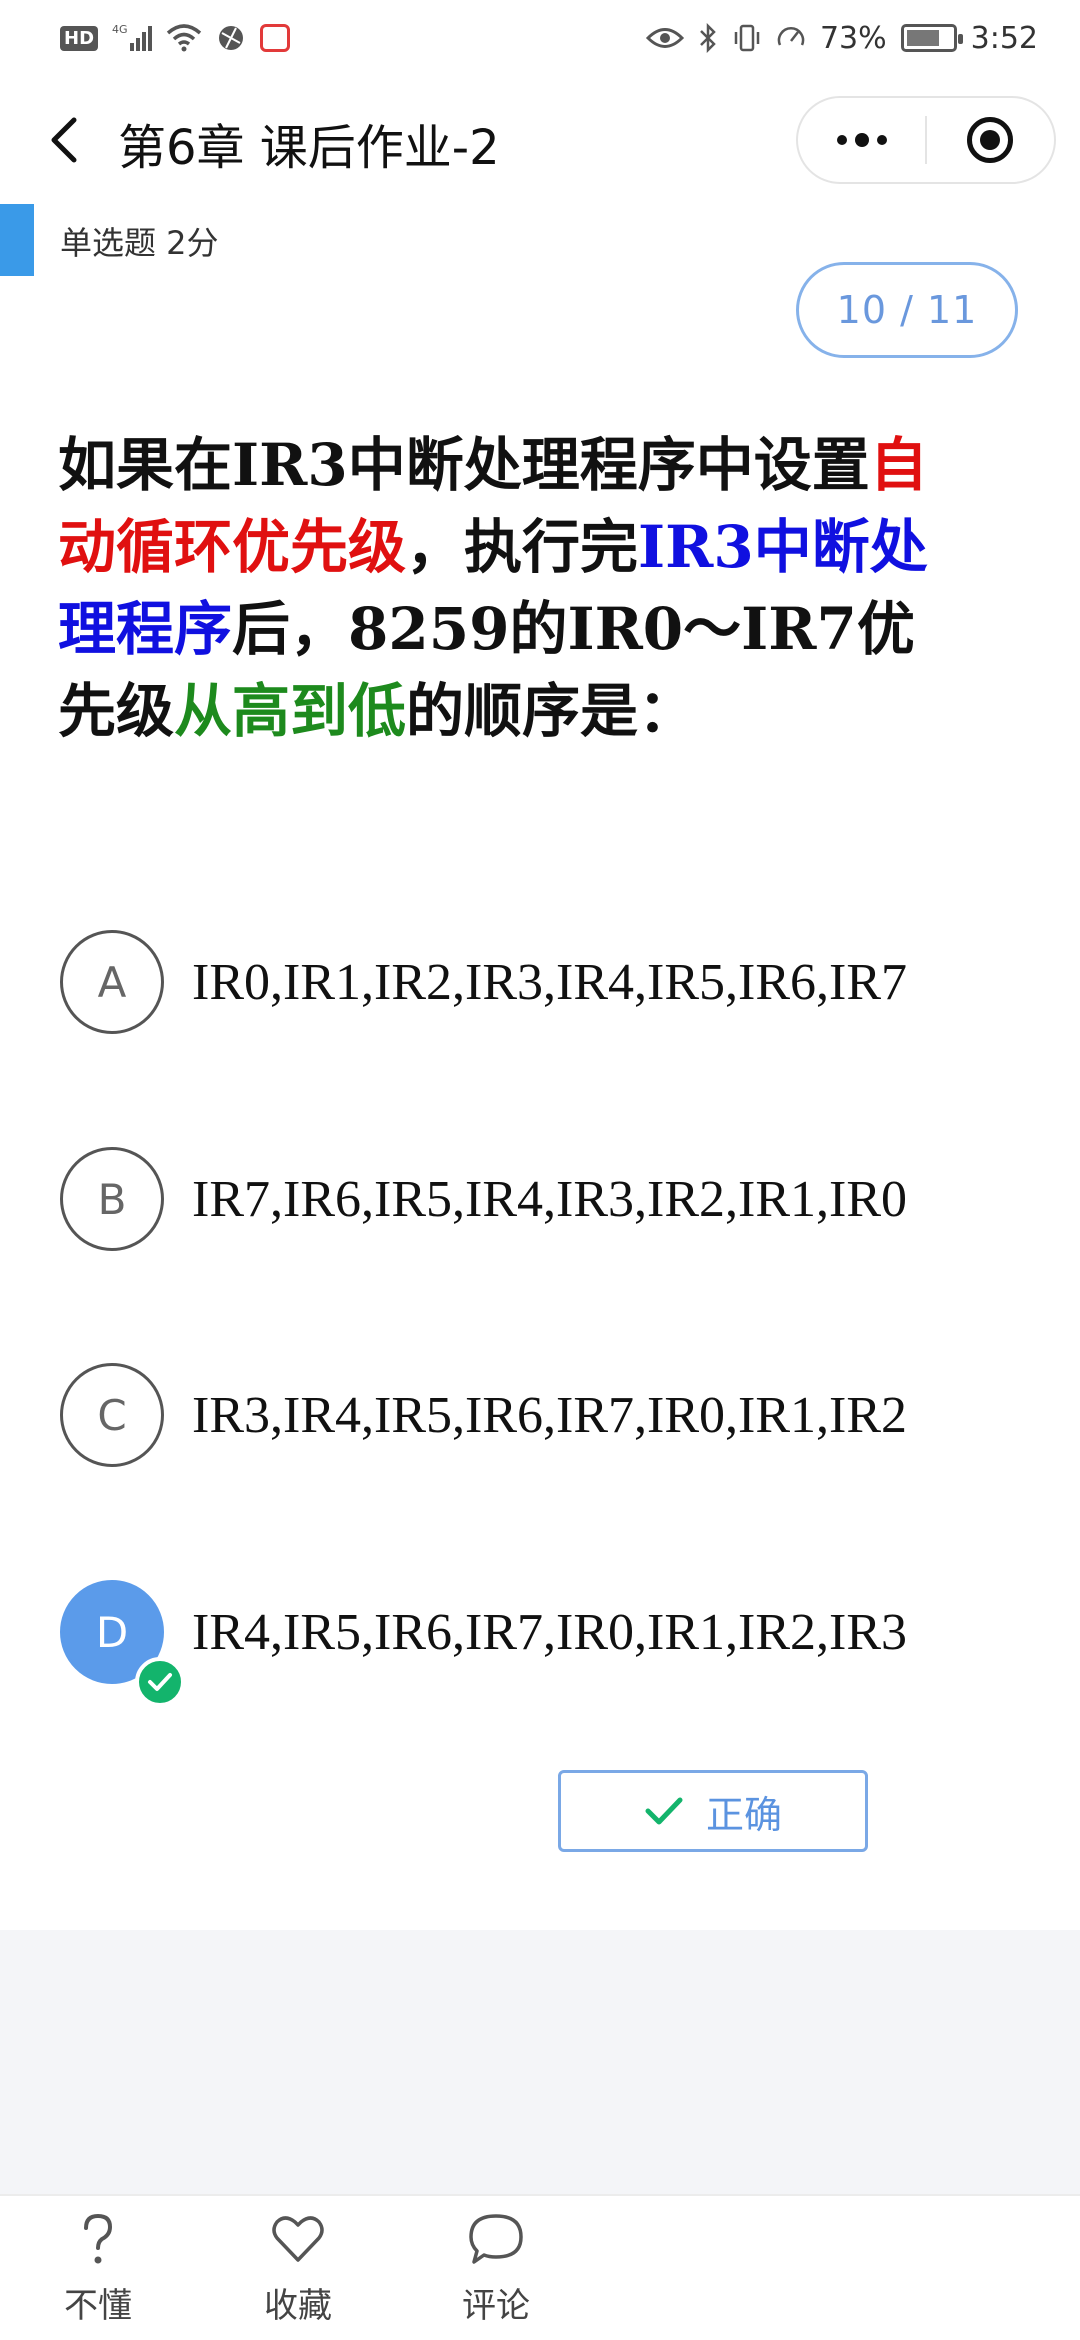  I want to click on mini-program-capsule, so click(926, 140).